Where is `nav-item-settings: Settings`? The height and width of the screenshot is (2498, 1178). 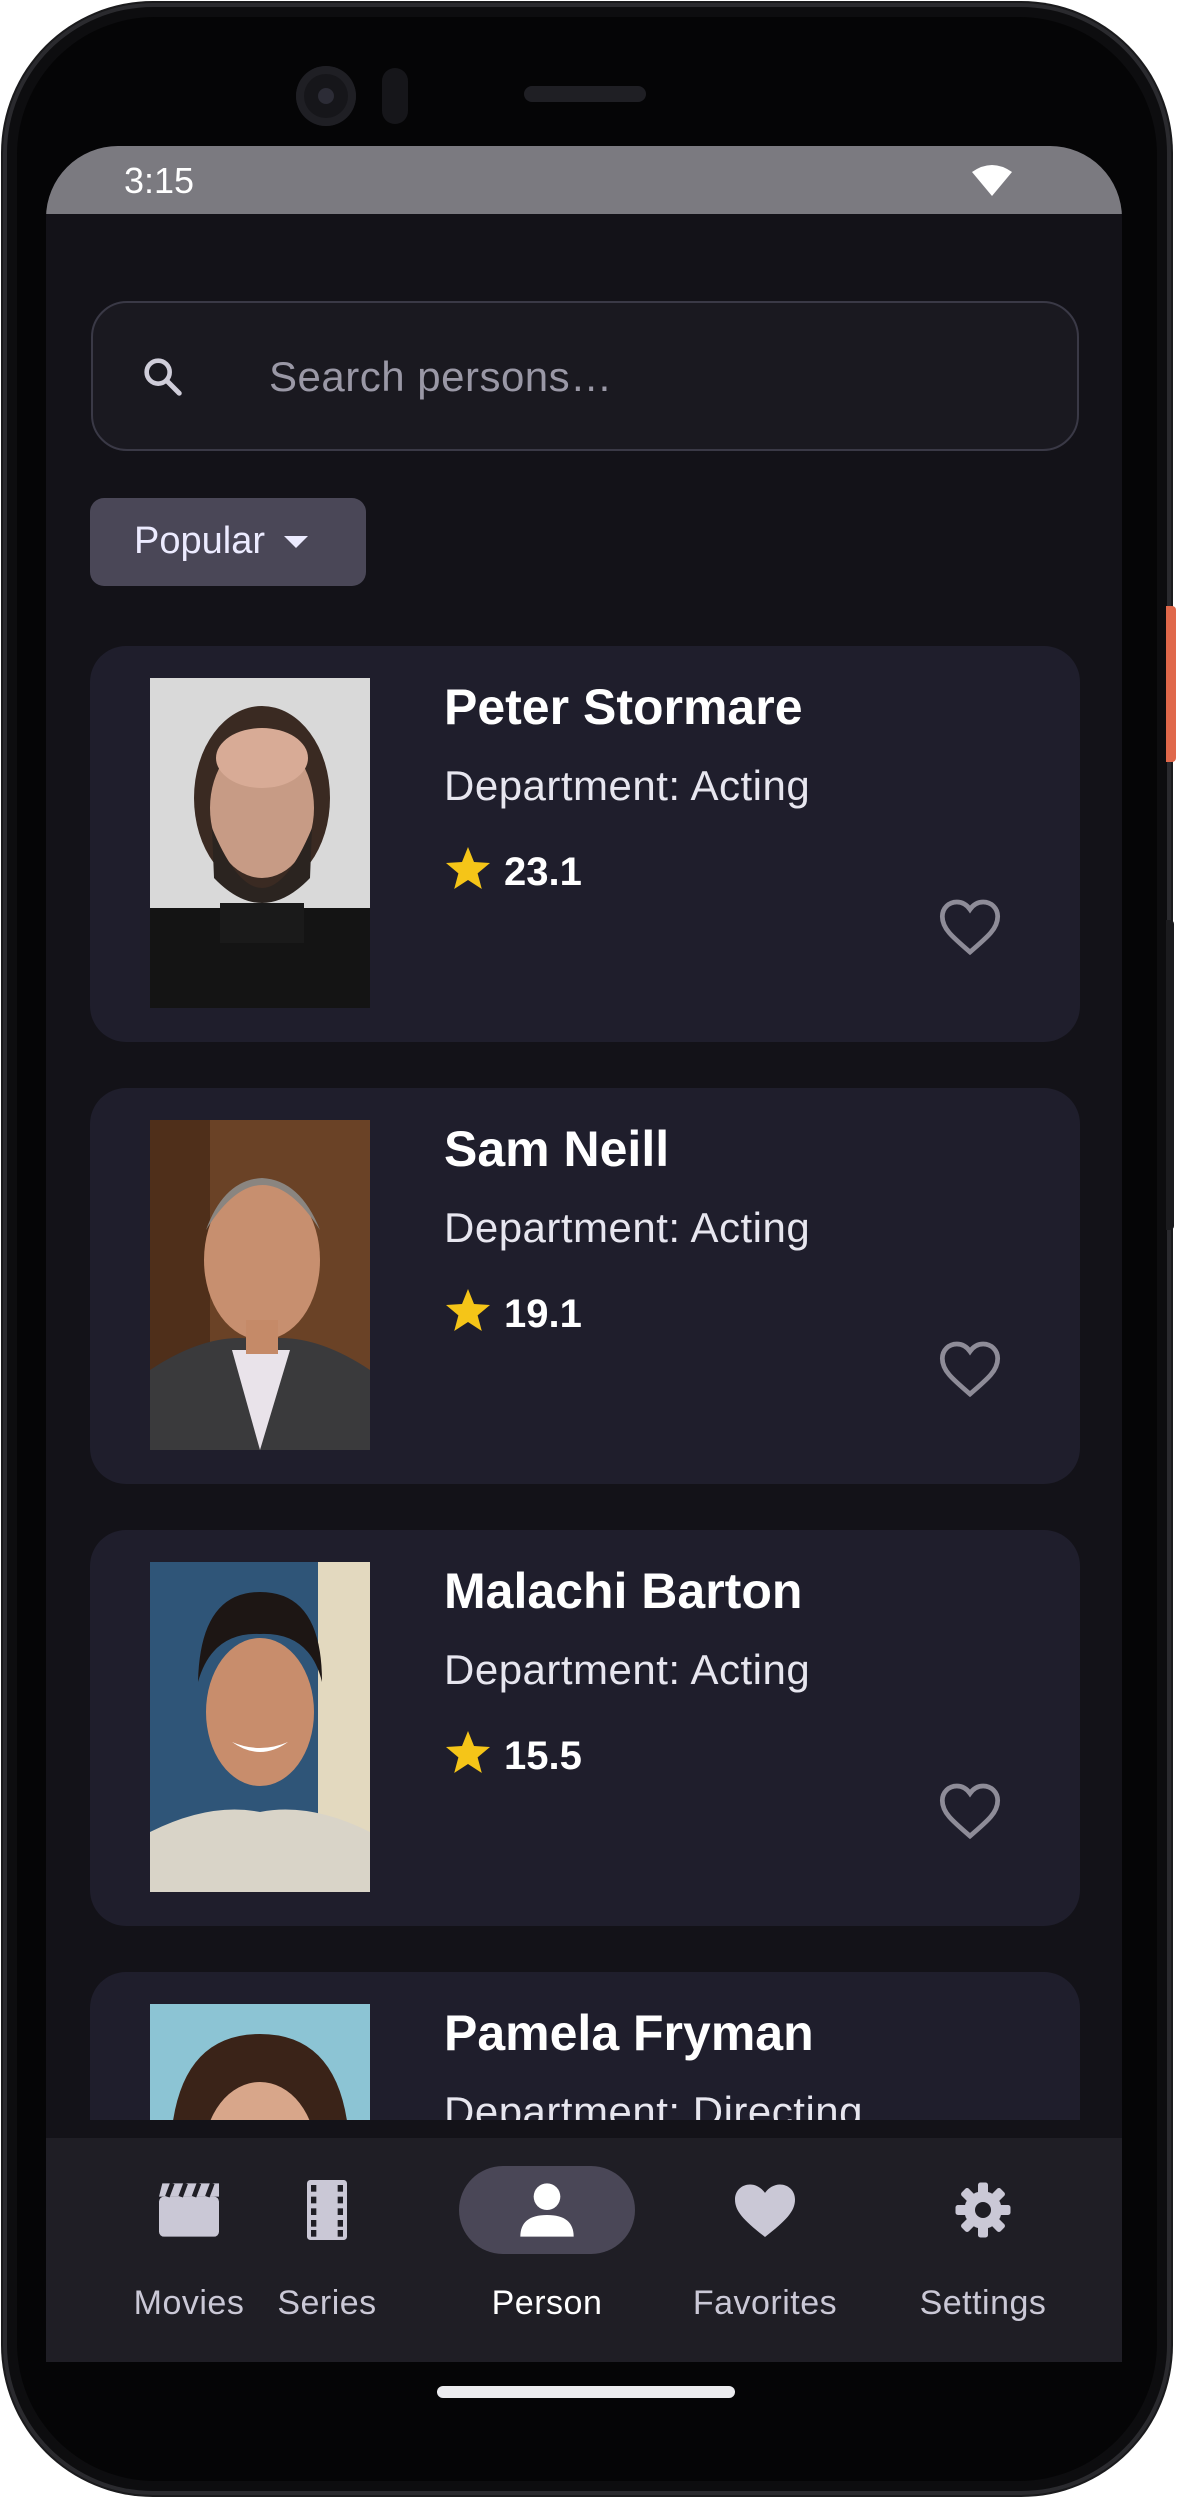 nav-item-settings: Settings is located at coordinates (972, 2244).